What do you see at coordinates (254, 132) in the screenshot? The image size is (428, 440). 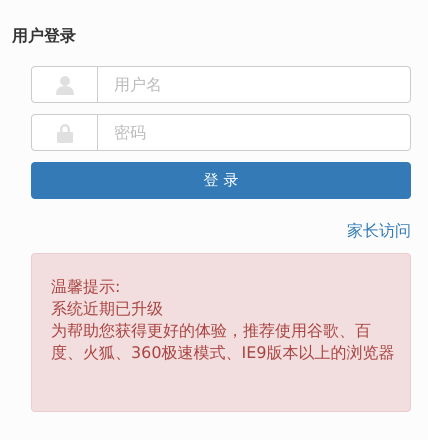 I see `password-field: 密码` at bounding box center [254, 132].